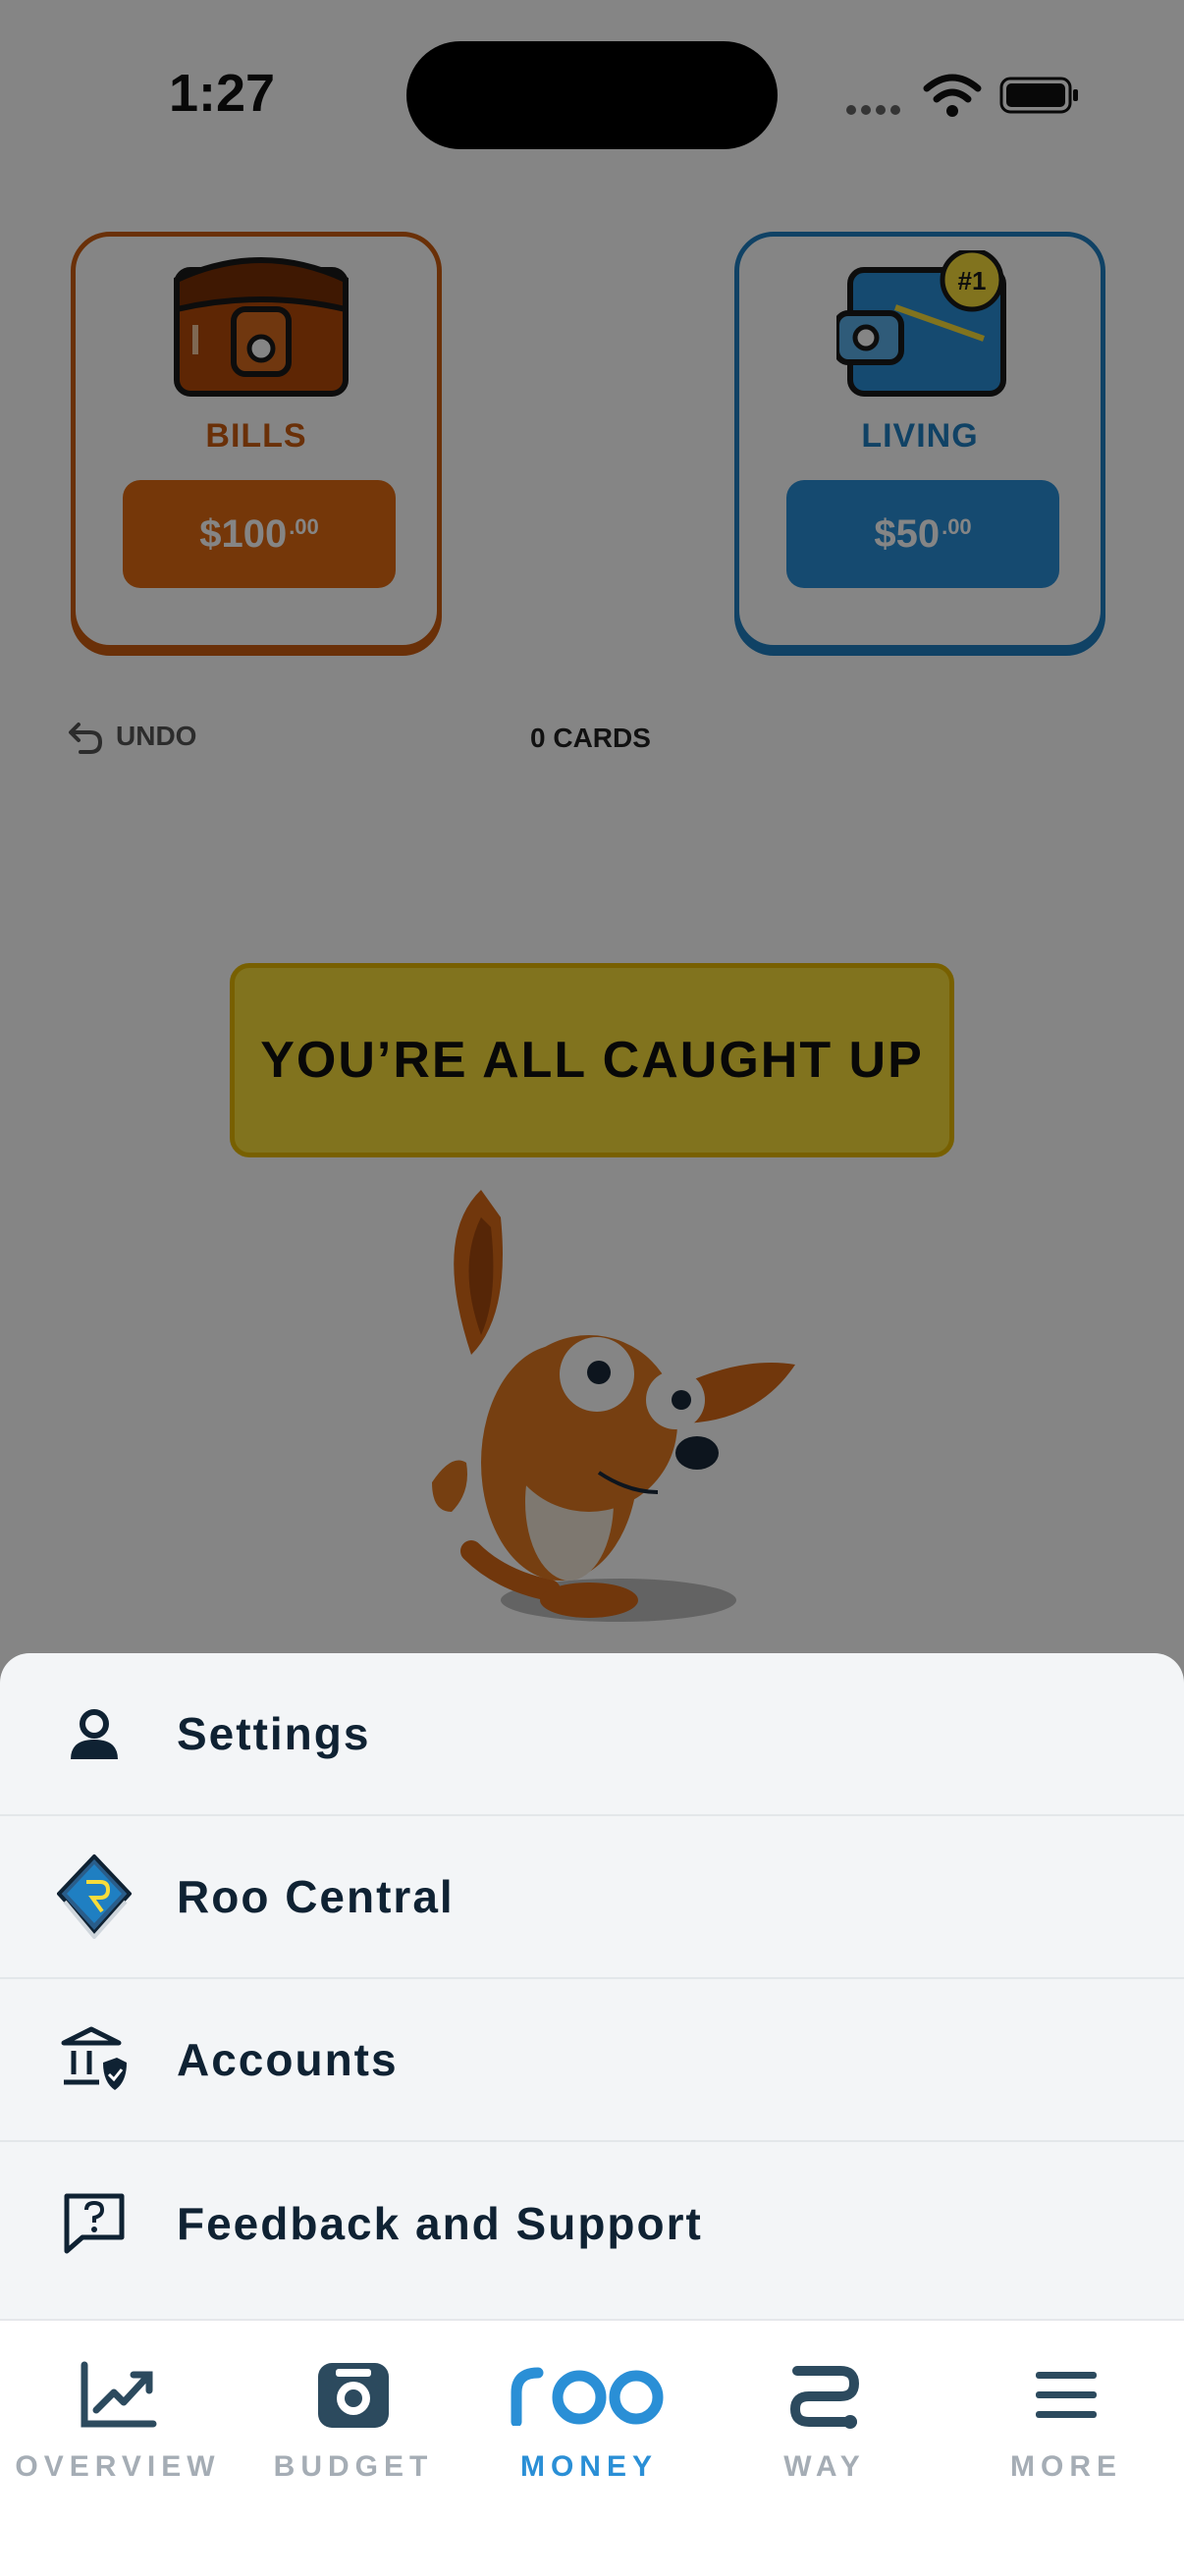  I want to click on camera-icon, so click(353, 2395).